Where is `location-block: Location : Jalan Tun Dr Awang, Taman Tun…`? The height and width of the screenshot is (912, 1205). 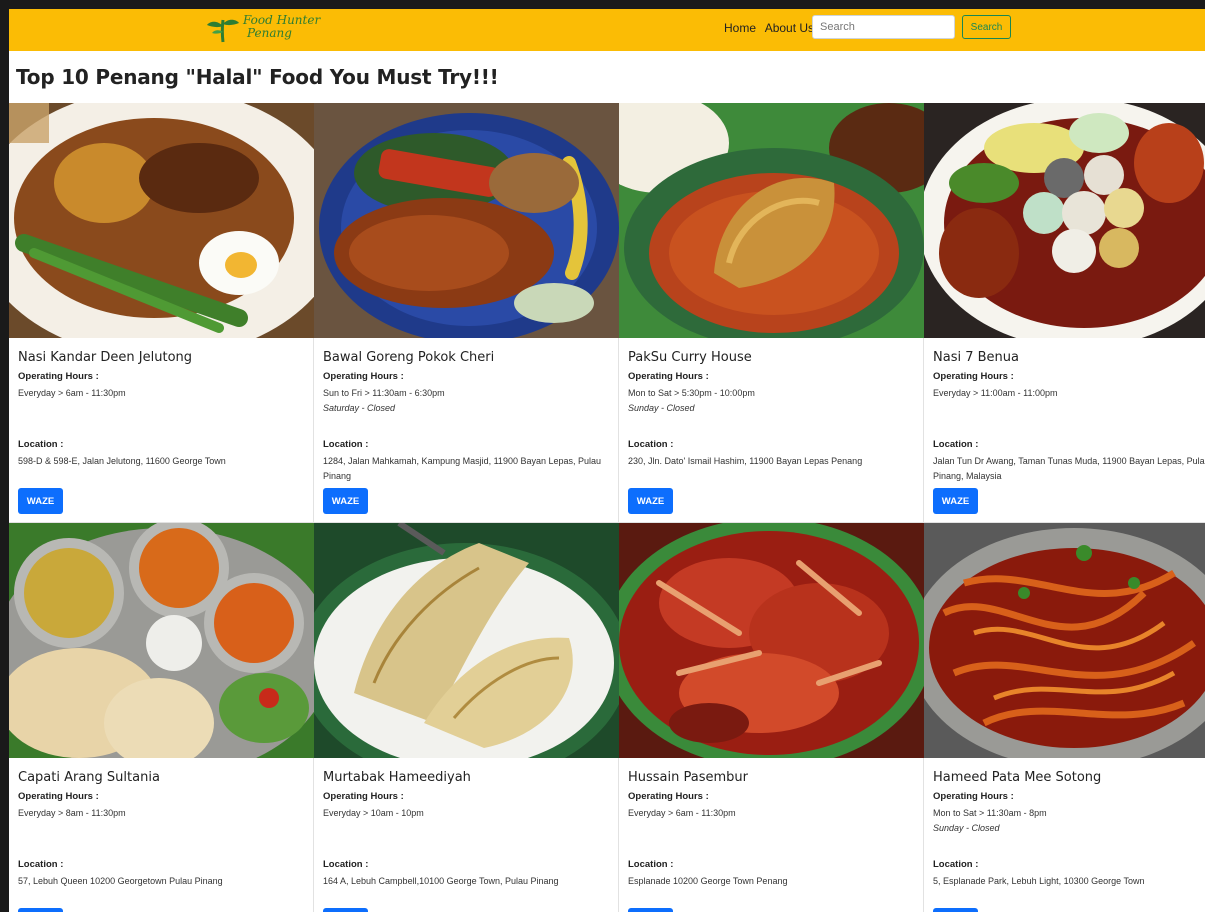 location-block: Location : Jalan Tun Dr Awang, Taman Tun… is located at coordinates (1069, 458).